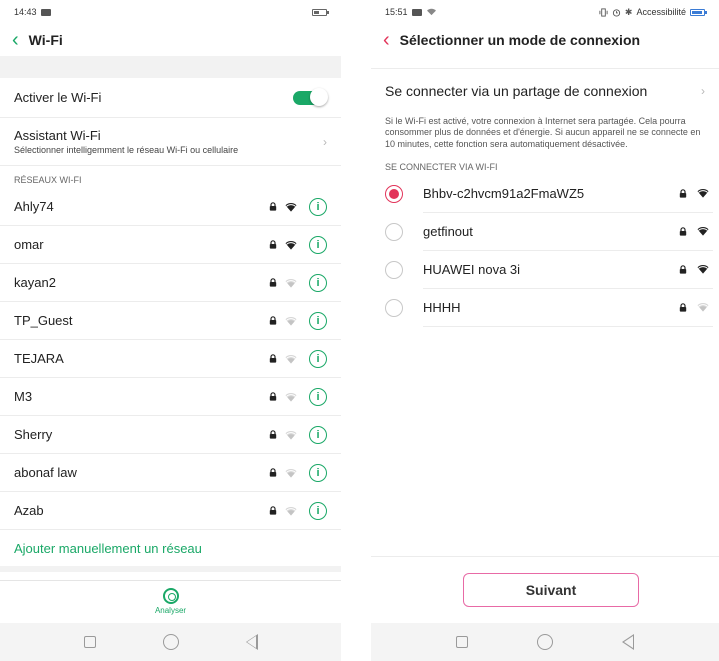  Describe the element at coordinates (545, 308) in the screenshot. I see `wifi-radio-row: HHHH` at that location.